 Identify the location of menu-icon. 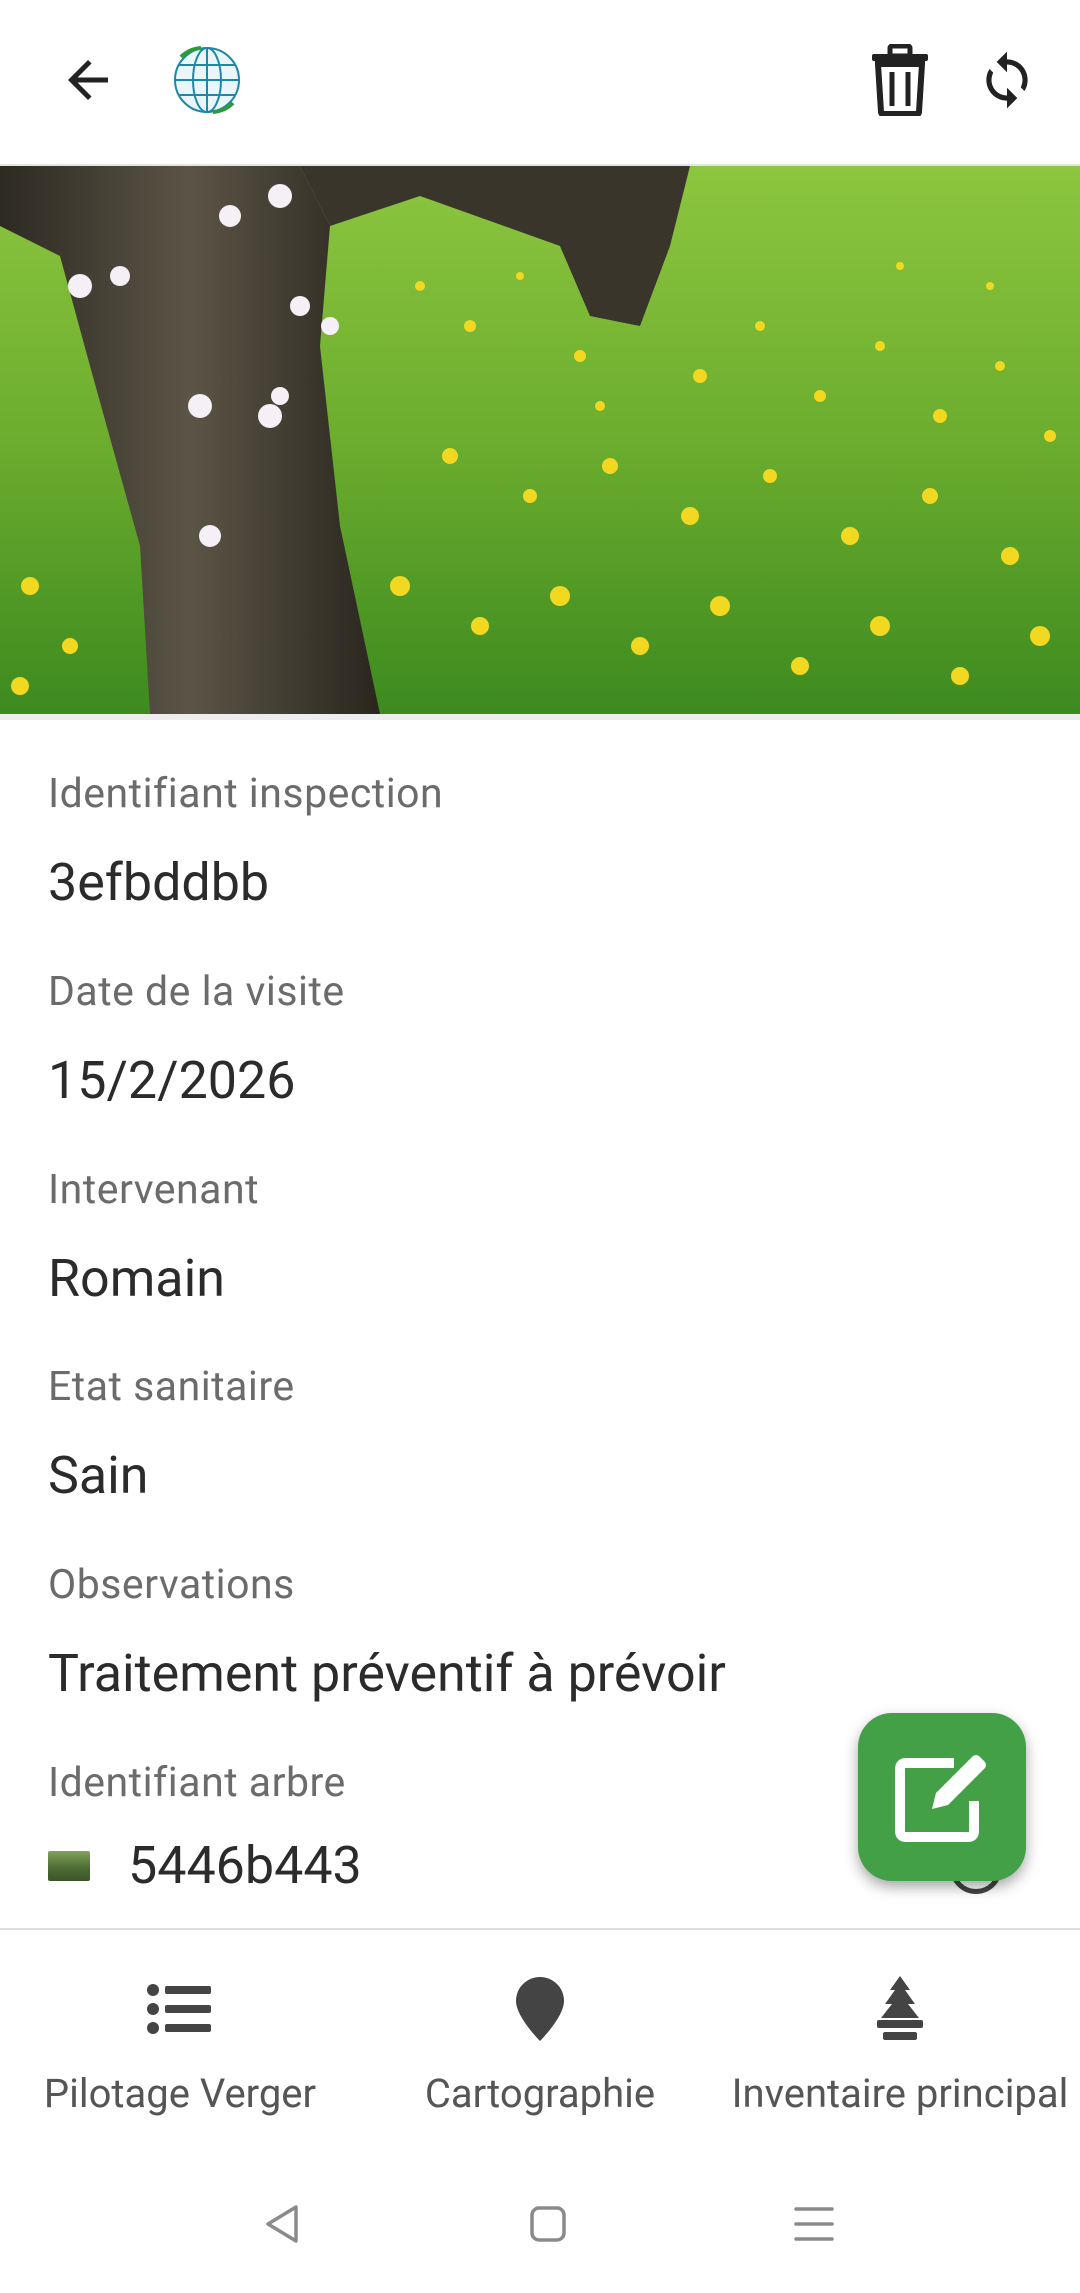
(814, 2224).